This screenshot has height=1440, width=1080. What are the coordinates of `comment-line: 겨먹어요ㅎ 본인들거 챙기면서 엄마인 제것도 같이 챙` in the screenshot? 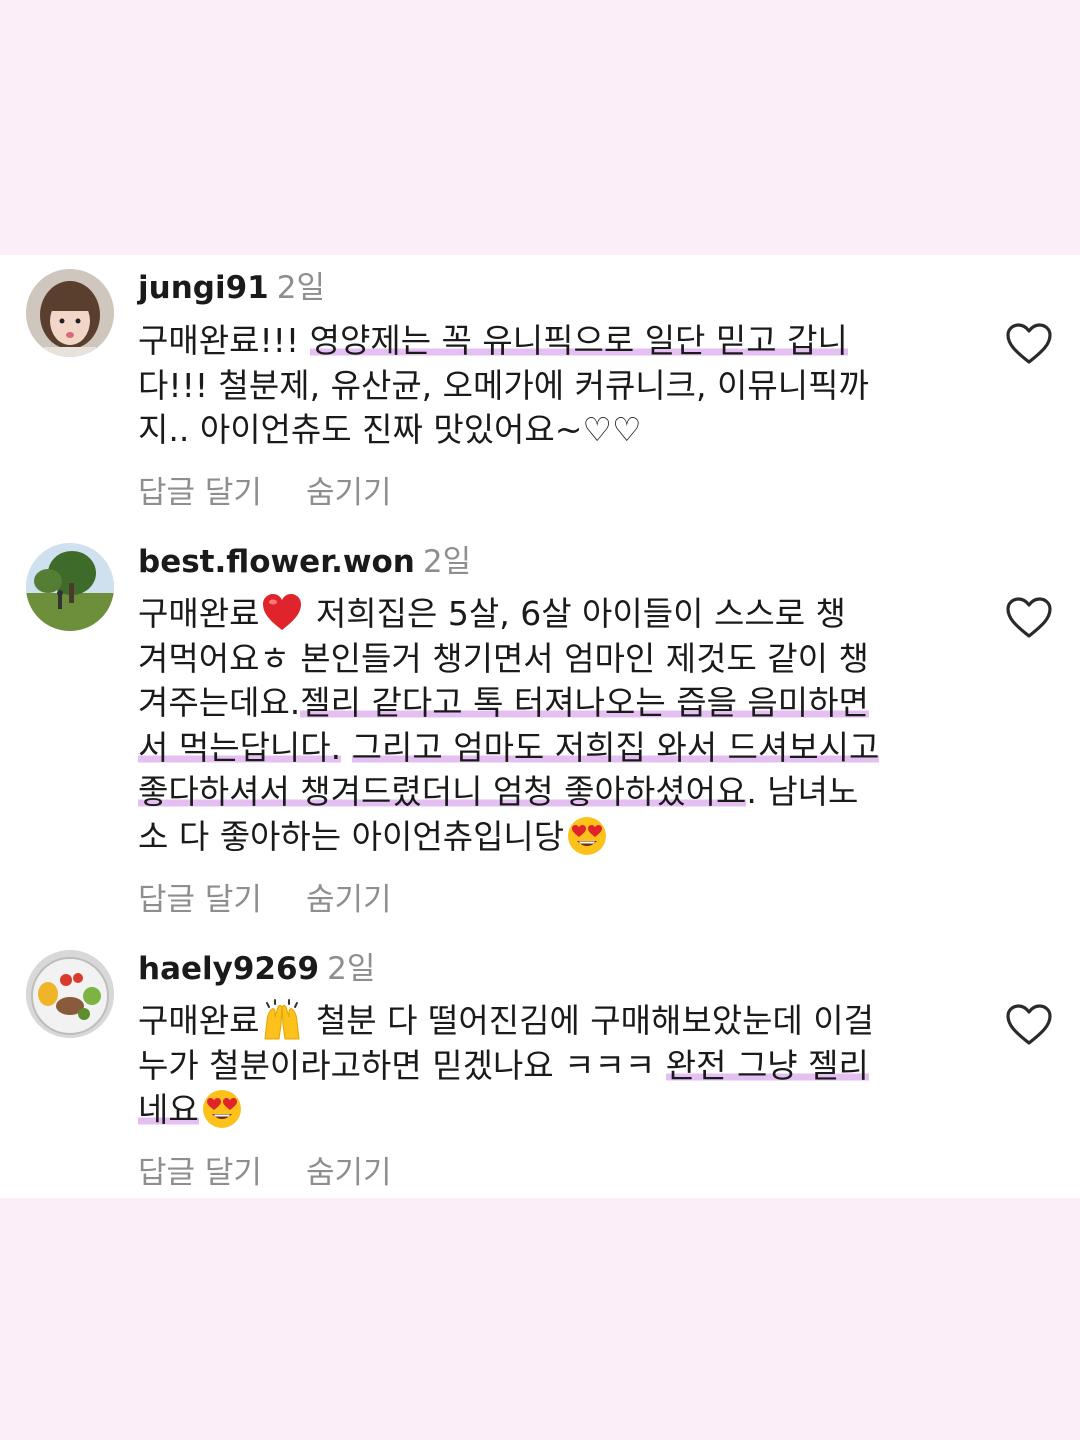 It's located at (553, 659).